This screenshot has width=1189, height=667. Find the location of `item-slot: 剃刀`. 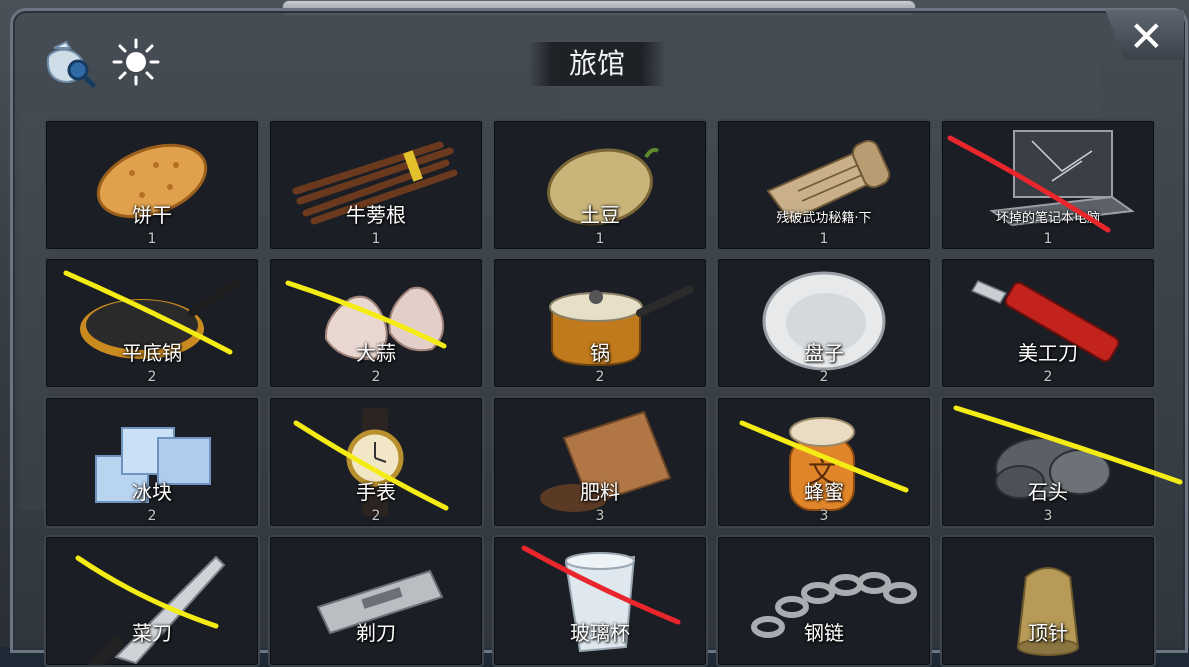

item-slot: 剃刀 is located at coordinates (376, 601).